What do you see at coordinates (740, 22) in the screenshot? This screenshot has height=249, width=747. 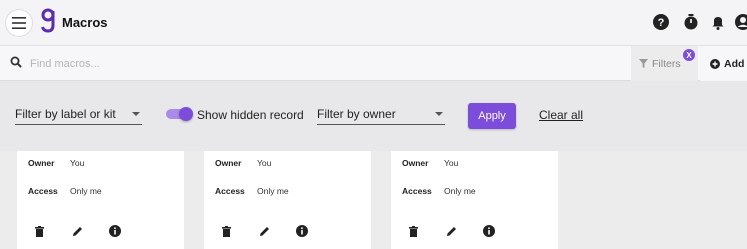 I see `account-icon` at bounding box center [740, 22].